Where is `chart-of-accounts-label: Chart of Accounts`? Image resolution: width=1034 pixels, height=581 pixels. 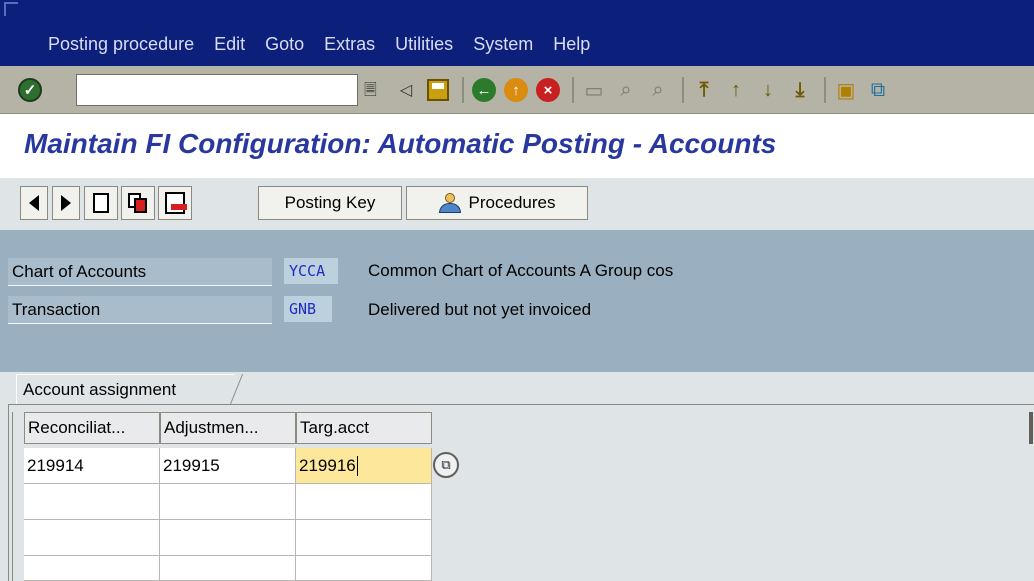
chart-of-accounts-label: Chart of Accounts is located at coordinates (140, 272).